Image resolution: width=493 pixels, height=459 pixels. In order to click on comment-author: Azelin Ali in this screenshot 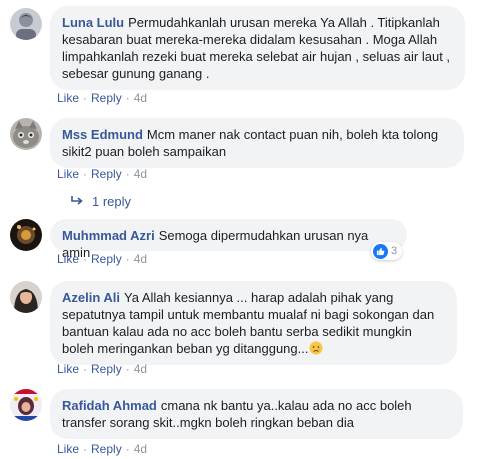, I will do `click(91, 297)`.